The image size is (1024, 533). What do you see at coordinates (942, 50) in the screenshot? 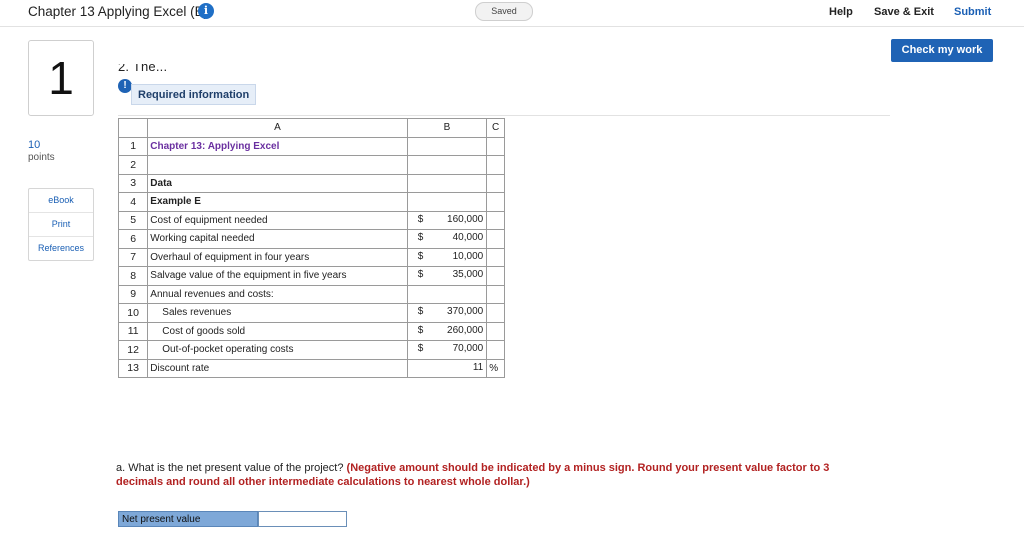
I see `check-my-work-button: Check my work` at bounding box center [942, 50].